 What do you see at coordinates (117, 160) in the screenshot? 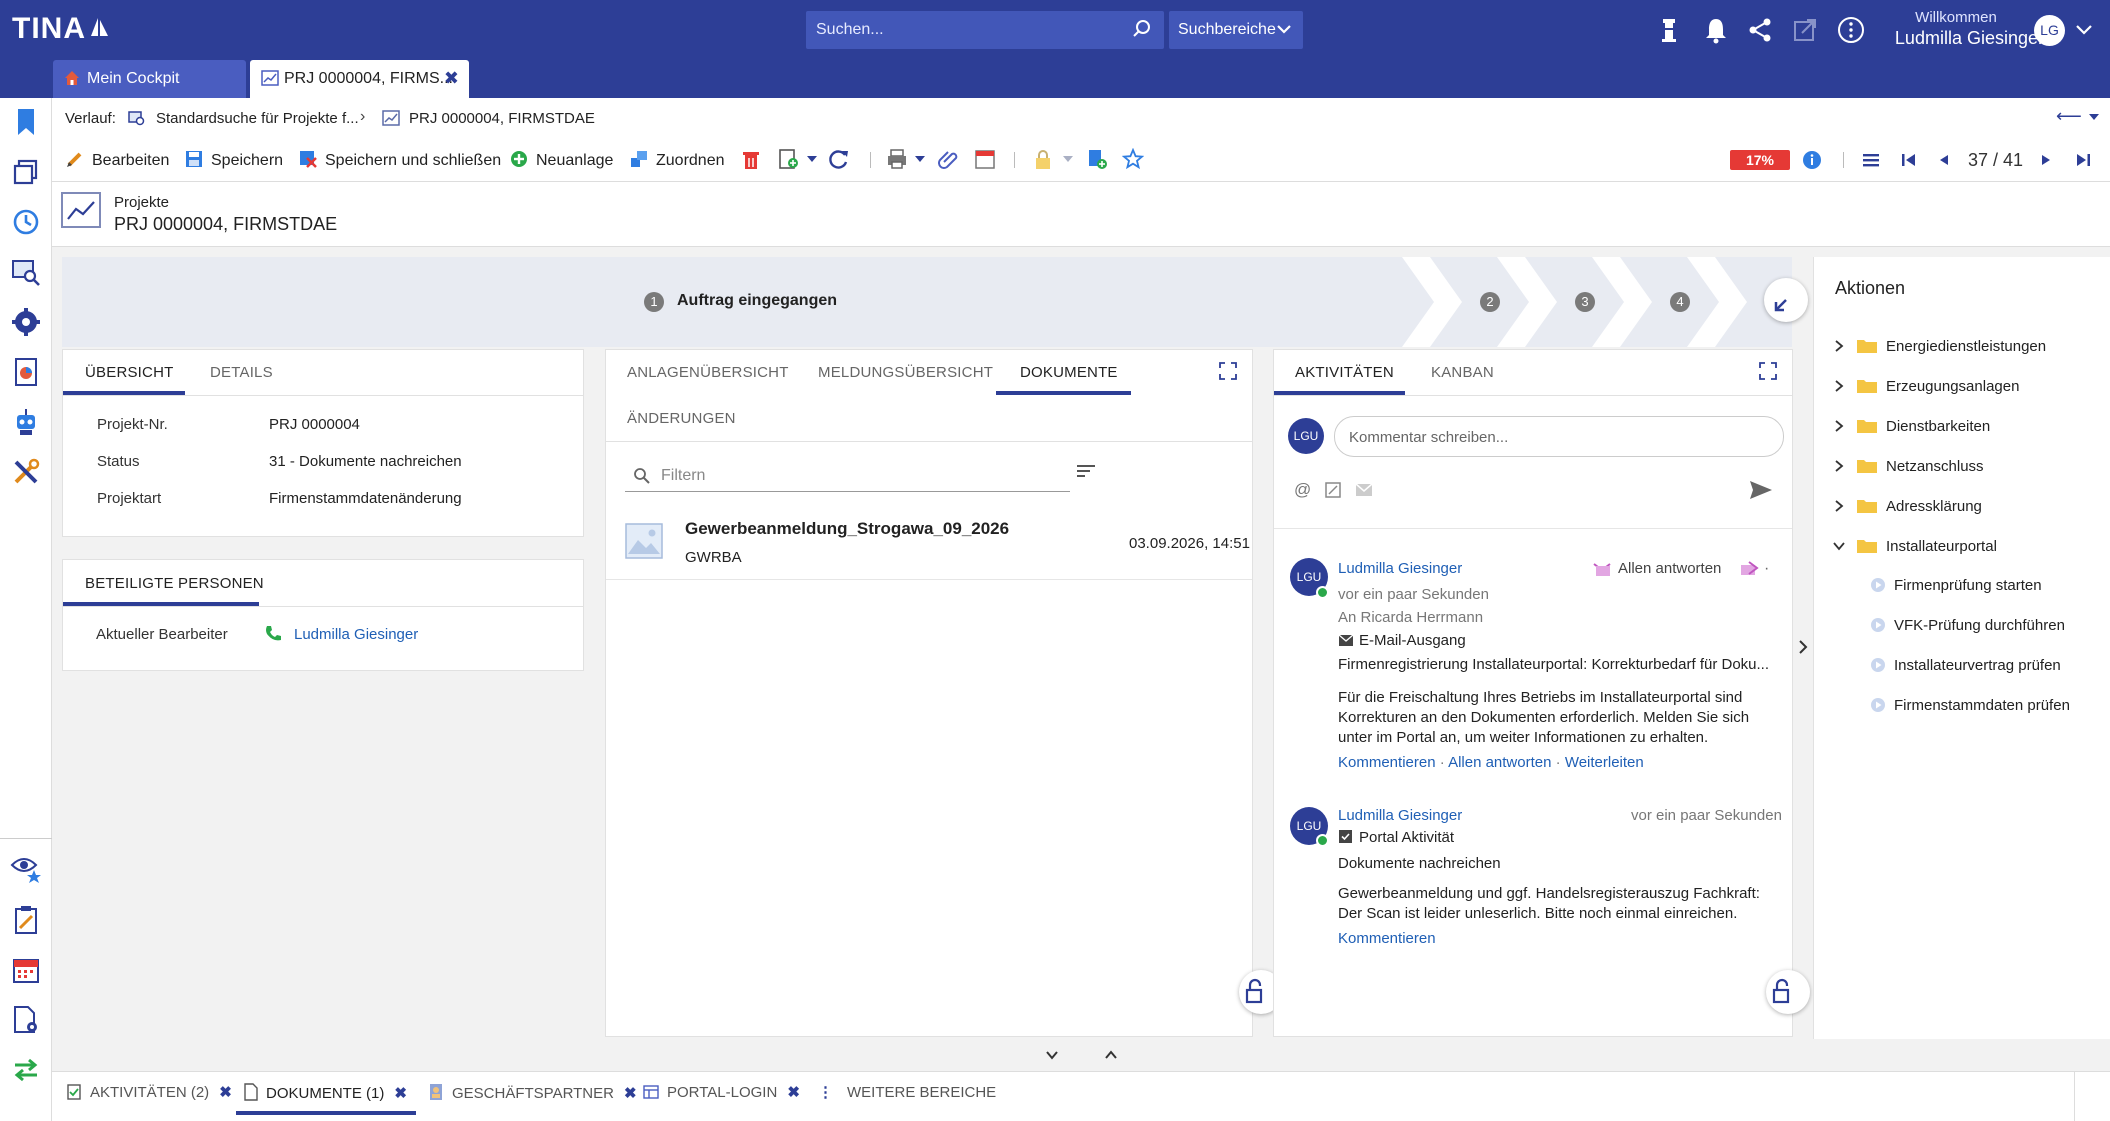
I see `edit-button: Bearbeiten` at bounding box center [117, 160].